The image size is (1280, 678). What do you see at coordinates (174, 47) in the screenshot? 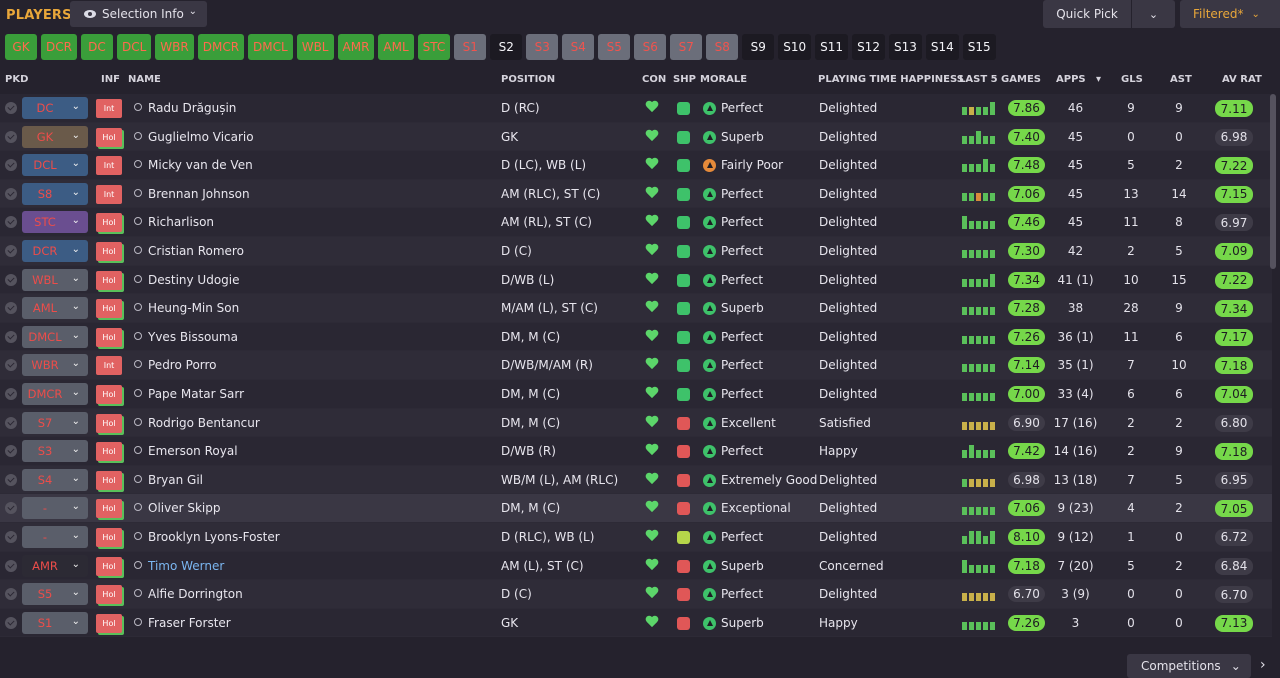
I see `position-chip: WBR` at bounding box center [174, 47].